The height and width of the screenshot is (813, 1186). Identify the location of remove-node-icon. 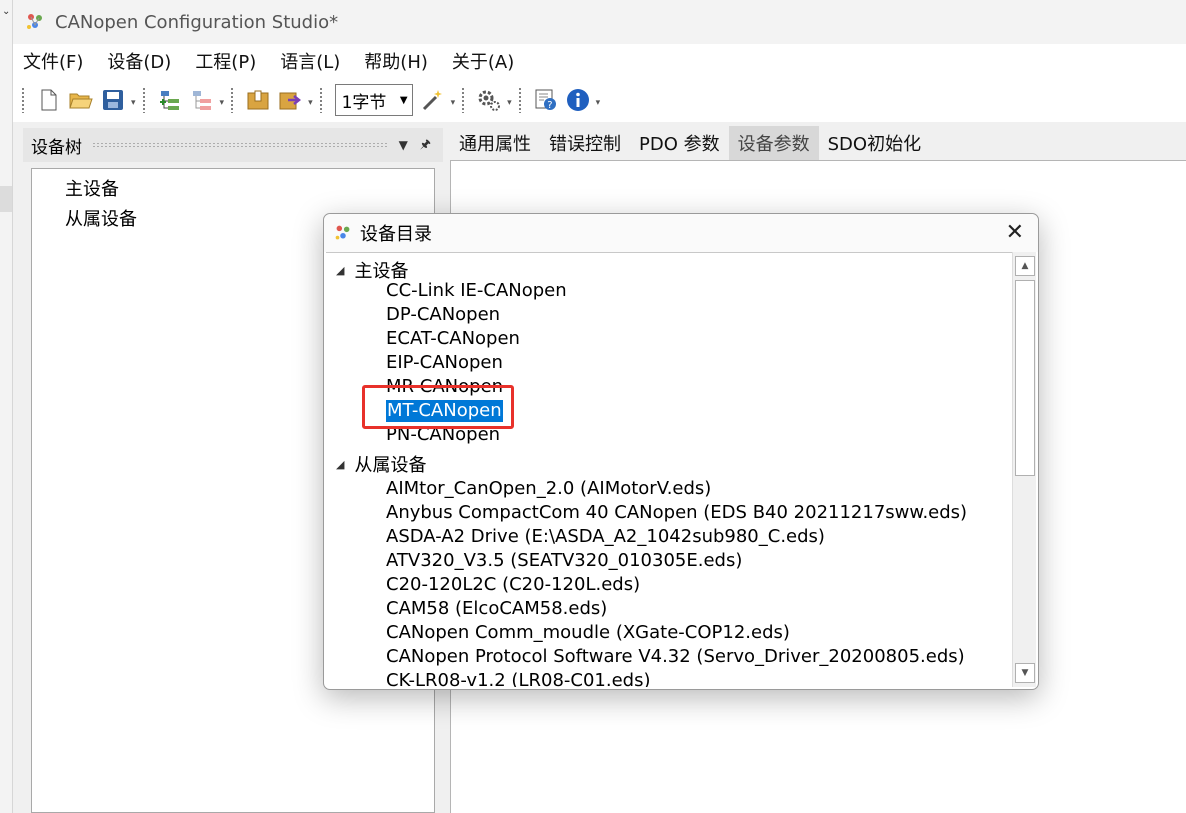
(202, 100).